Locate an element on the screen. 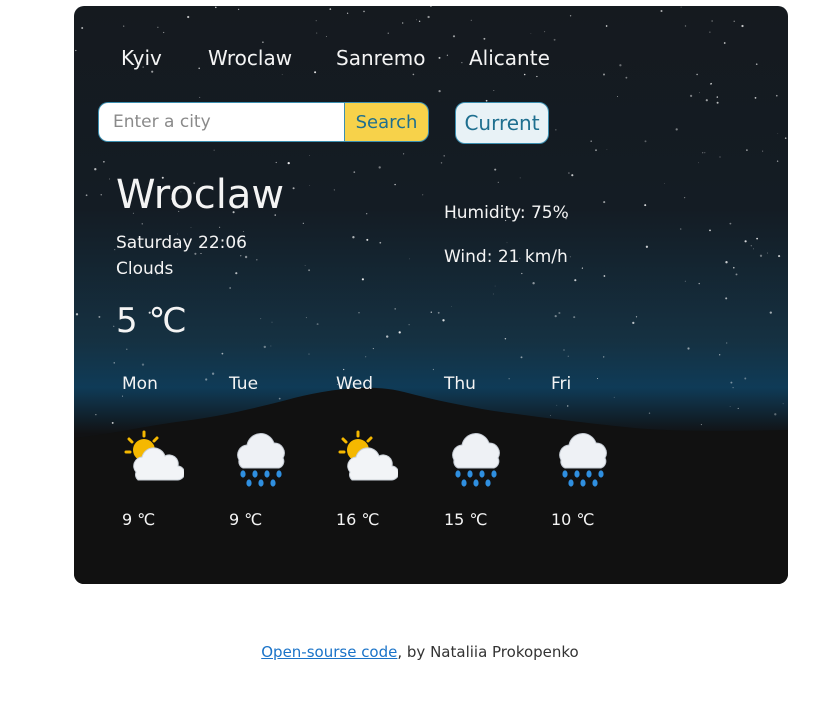 The image size is (840, 705). forecast-day-name: Tue is located at coordinates (244, 384).